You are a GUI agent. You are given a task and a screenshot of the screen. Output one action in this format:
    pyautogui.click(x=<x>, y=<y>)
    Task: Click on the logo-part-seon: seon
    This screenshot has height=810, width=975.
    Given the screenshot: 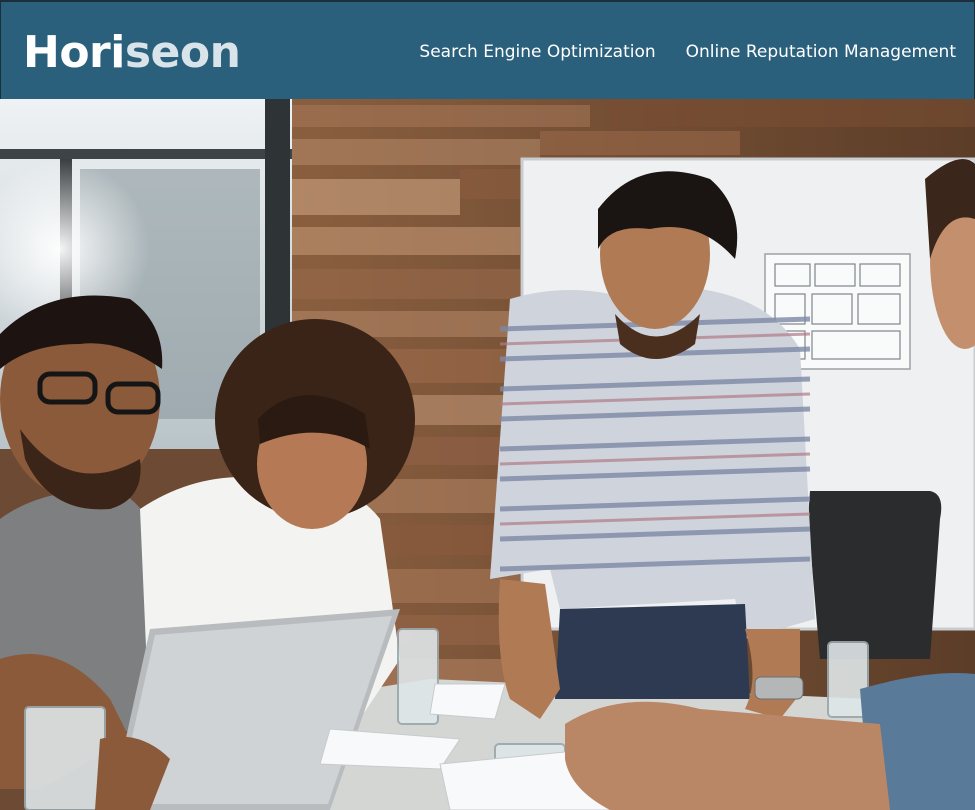 What is the action you would take?
    pyautogui.click(x=182, y=52)
    